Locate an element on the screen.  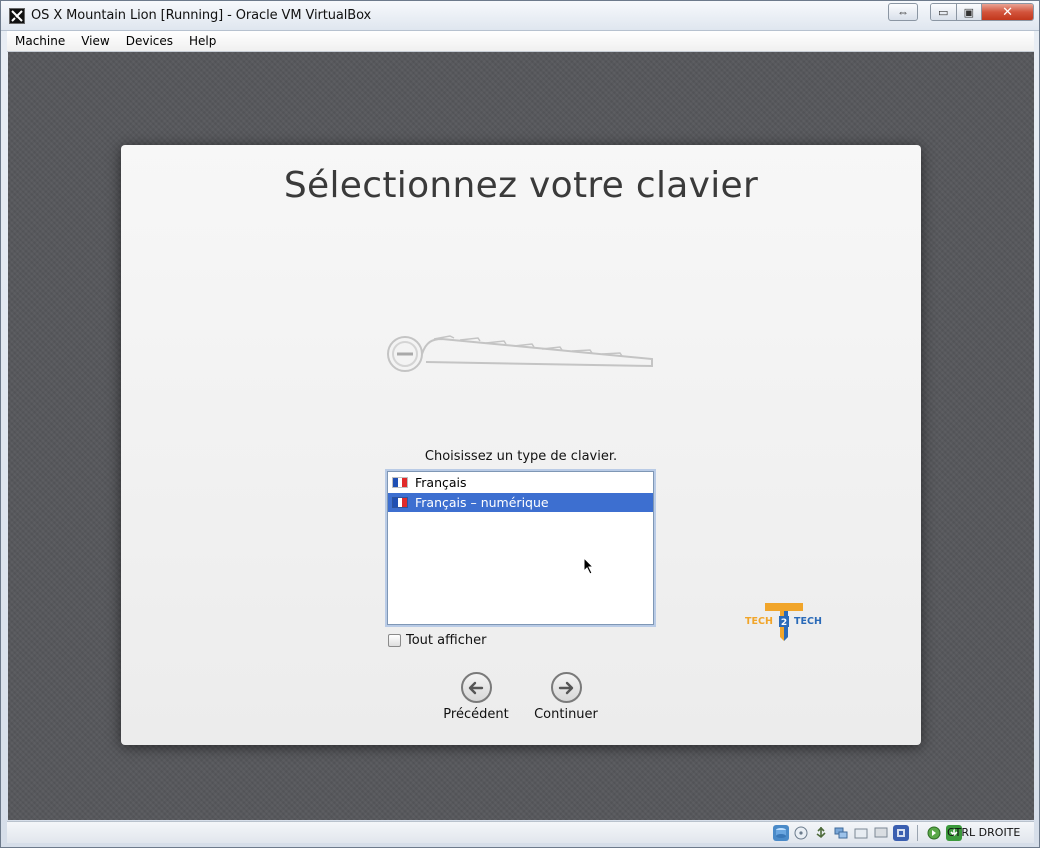
status-icons is located at coordinates (867, 833).